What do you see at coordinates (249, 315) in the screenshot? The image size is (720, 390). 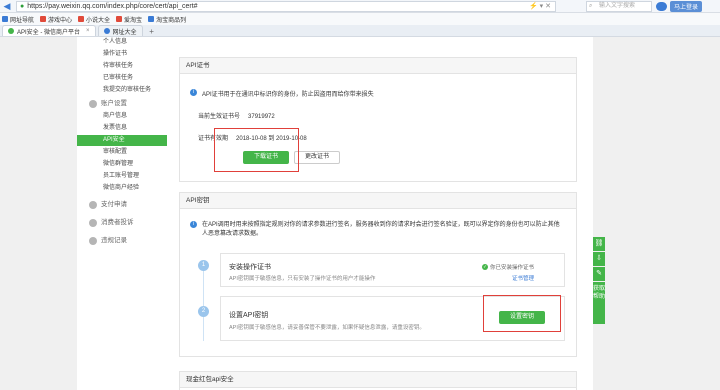 I see `step-title: 设置API密钥` at bounding box center [249, 315].